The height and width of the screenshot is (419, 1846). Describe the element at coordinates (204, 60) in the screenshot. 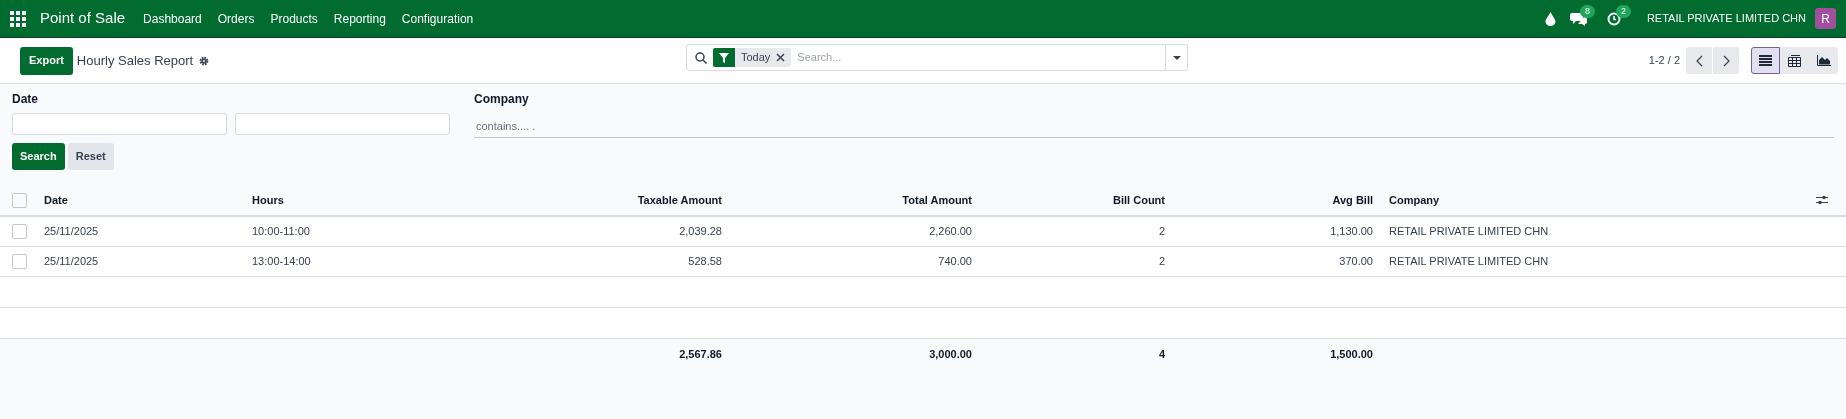

I see `gear-icon` at that location.